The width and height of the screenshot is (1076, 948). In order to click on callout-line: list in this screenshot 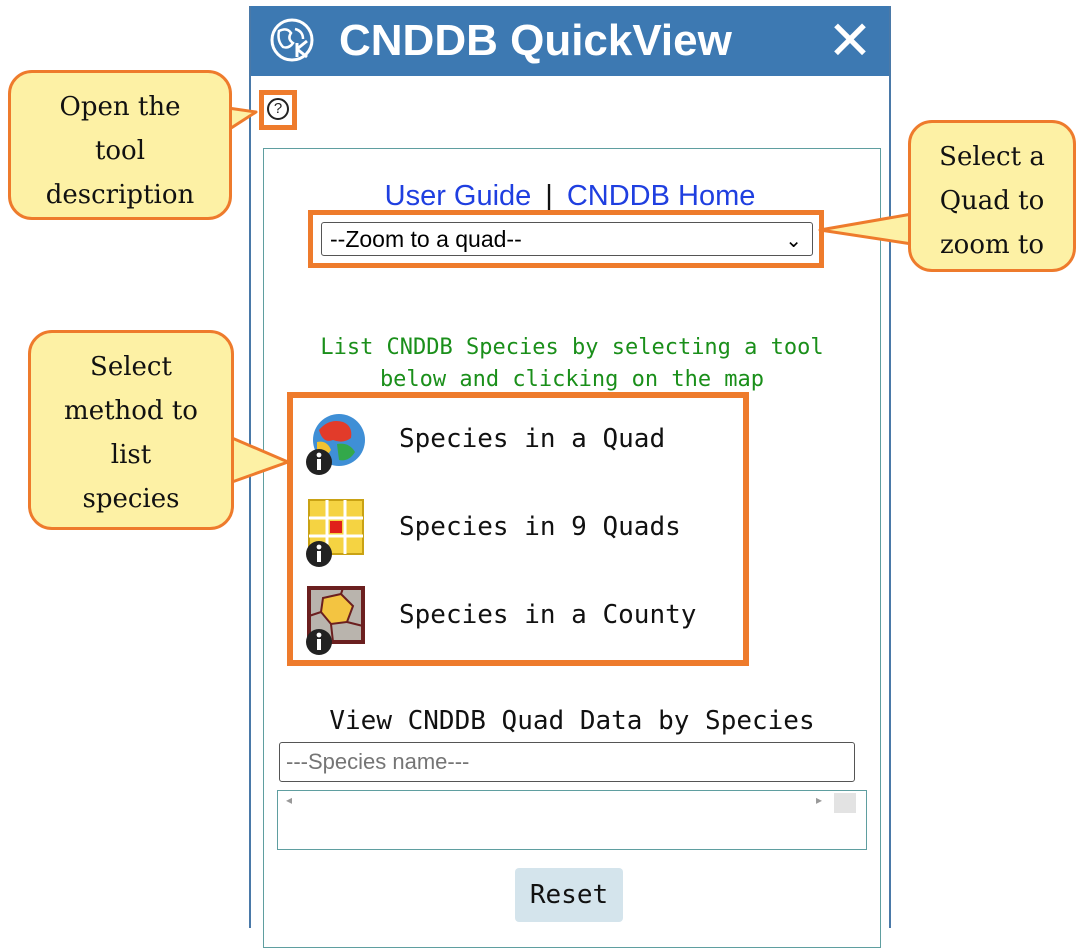, I will do `click(131, 455)`.